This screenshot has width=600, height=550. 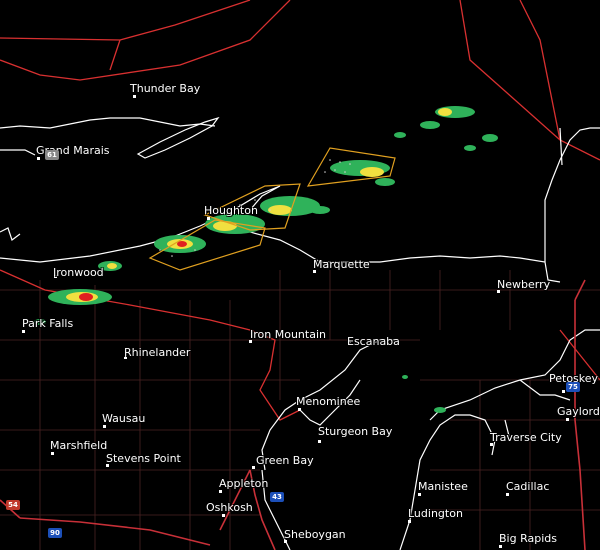 I want to click on city-label-sheboygan: Sheboygan, so click(x=315, y=534).